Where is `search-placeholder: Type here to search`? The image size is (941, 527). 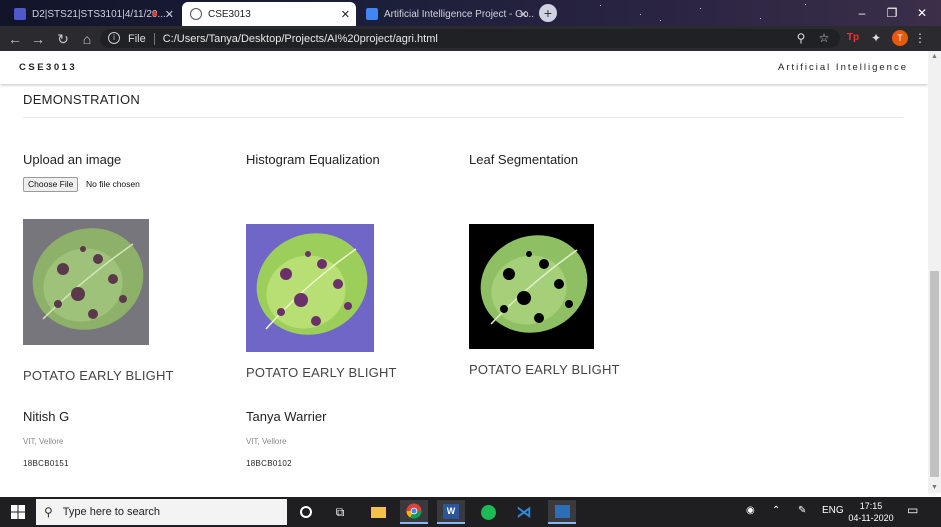
search-placeholder: Type here to search is located at coordinates (111, 512).